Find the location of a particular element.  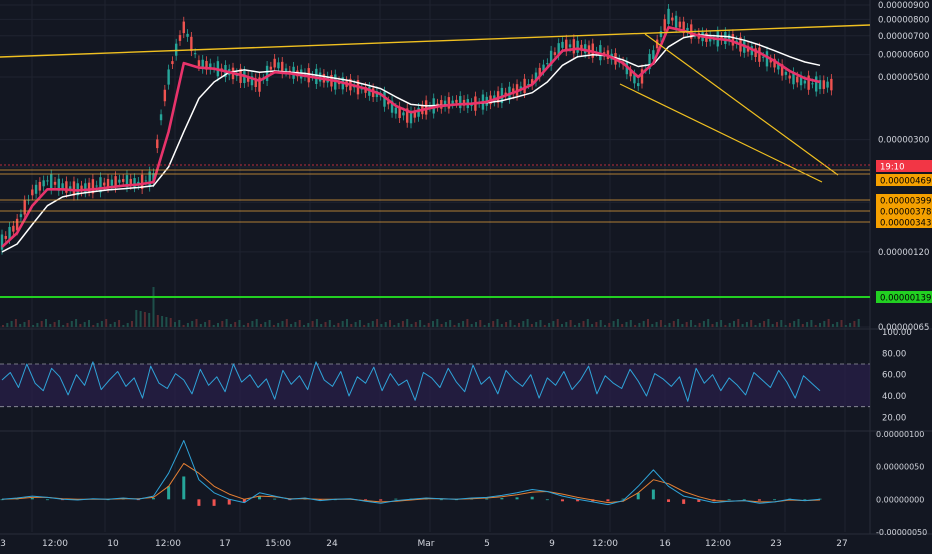

rsi-band is located at coordinates (435, 385).